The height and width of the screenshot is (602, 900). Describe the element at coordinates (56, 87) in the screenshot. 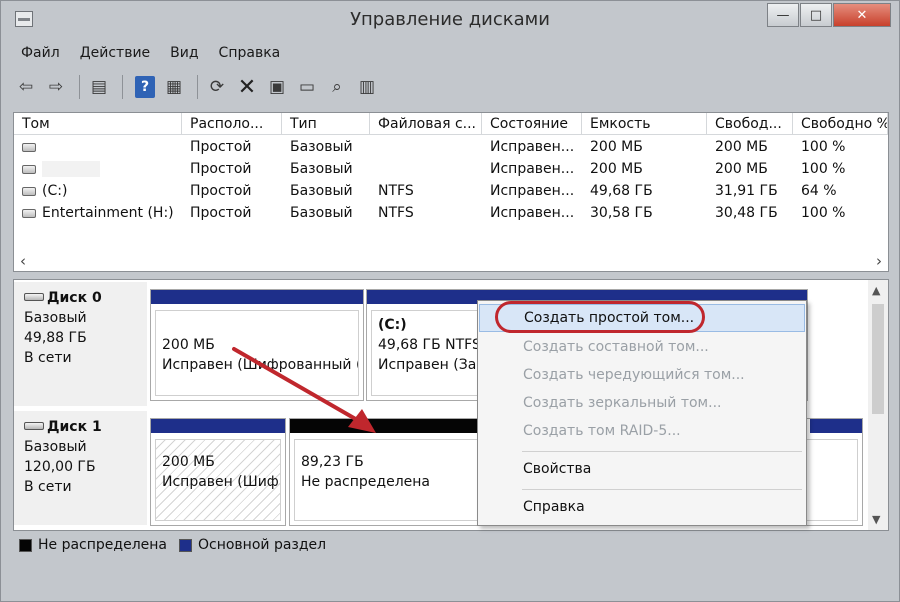

I see `forward-icon: ⇨` at that location.